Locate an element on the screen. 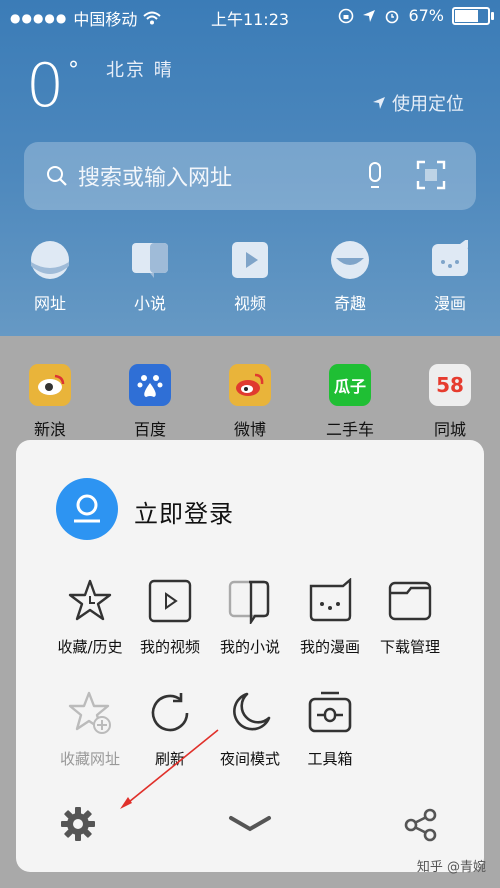 The height and width of the screenshot is (888, 500). shortcut-baidu: 百度 is located at coordinates (150, 402).